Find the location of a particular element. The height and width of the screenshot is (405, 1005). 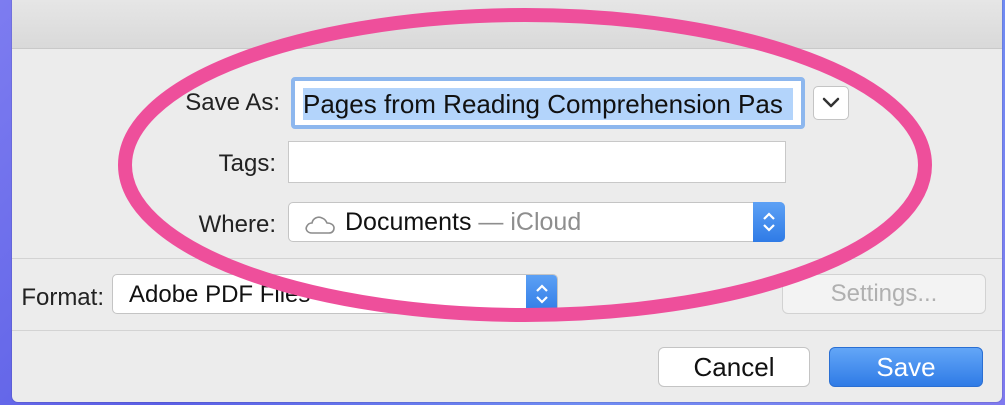

expand-button is located at coordinates (831, 103).